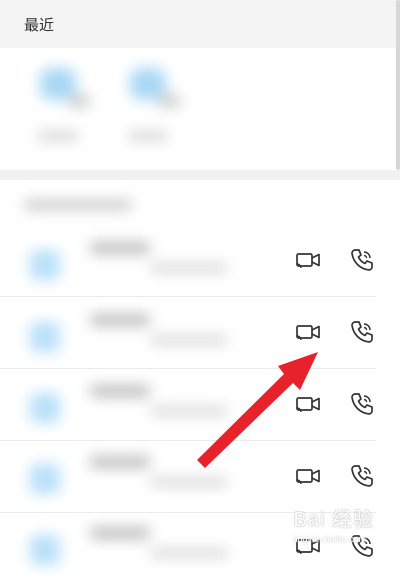 This screenshot has width=400, height=583. Describe the element at coordinates (200, 24) in the screenshot. I see `header-bar: 最近` at that location.